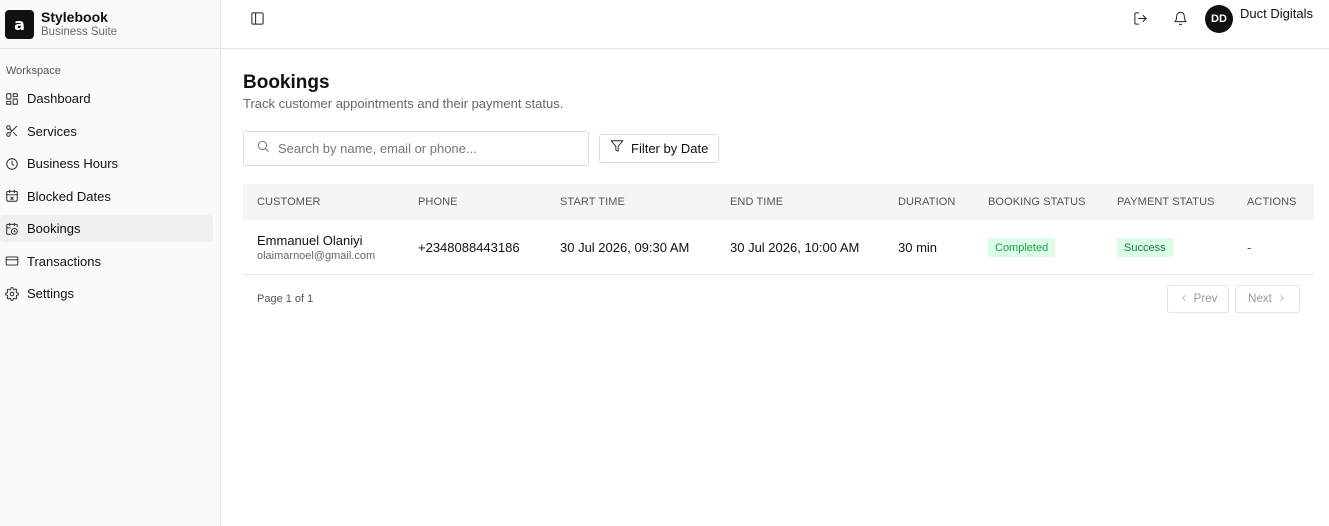 This screenshot has height=526, width=1329. I want to click on sidebar-item-label: Settings, so click(50, 293).